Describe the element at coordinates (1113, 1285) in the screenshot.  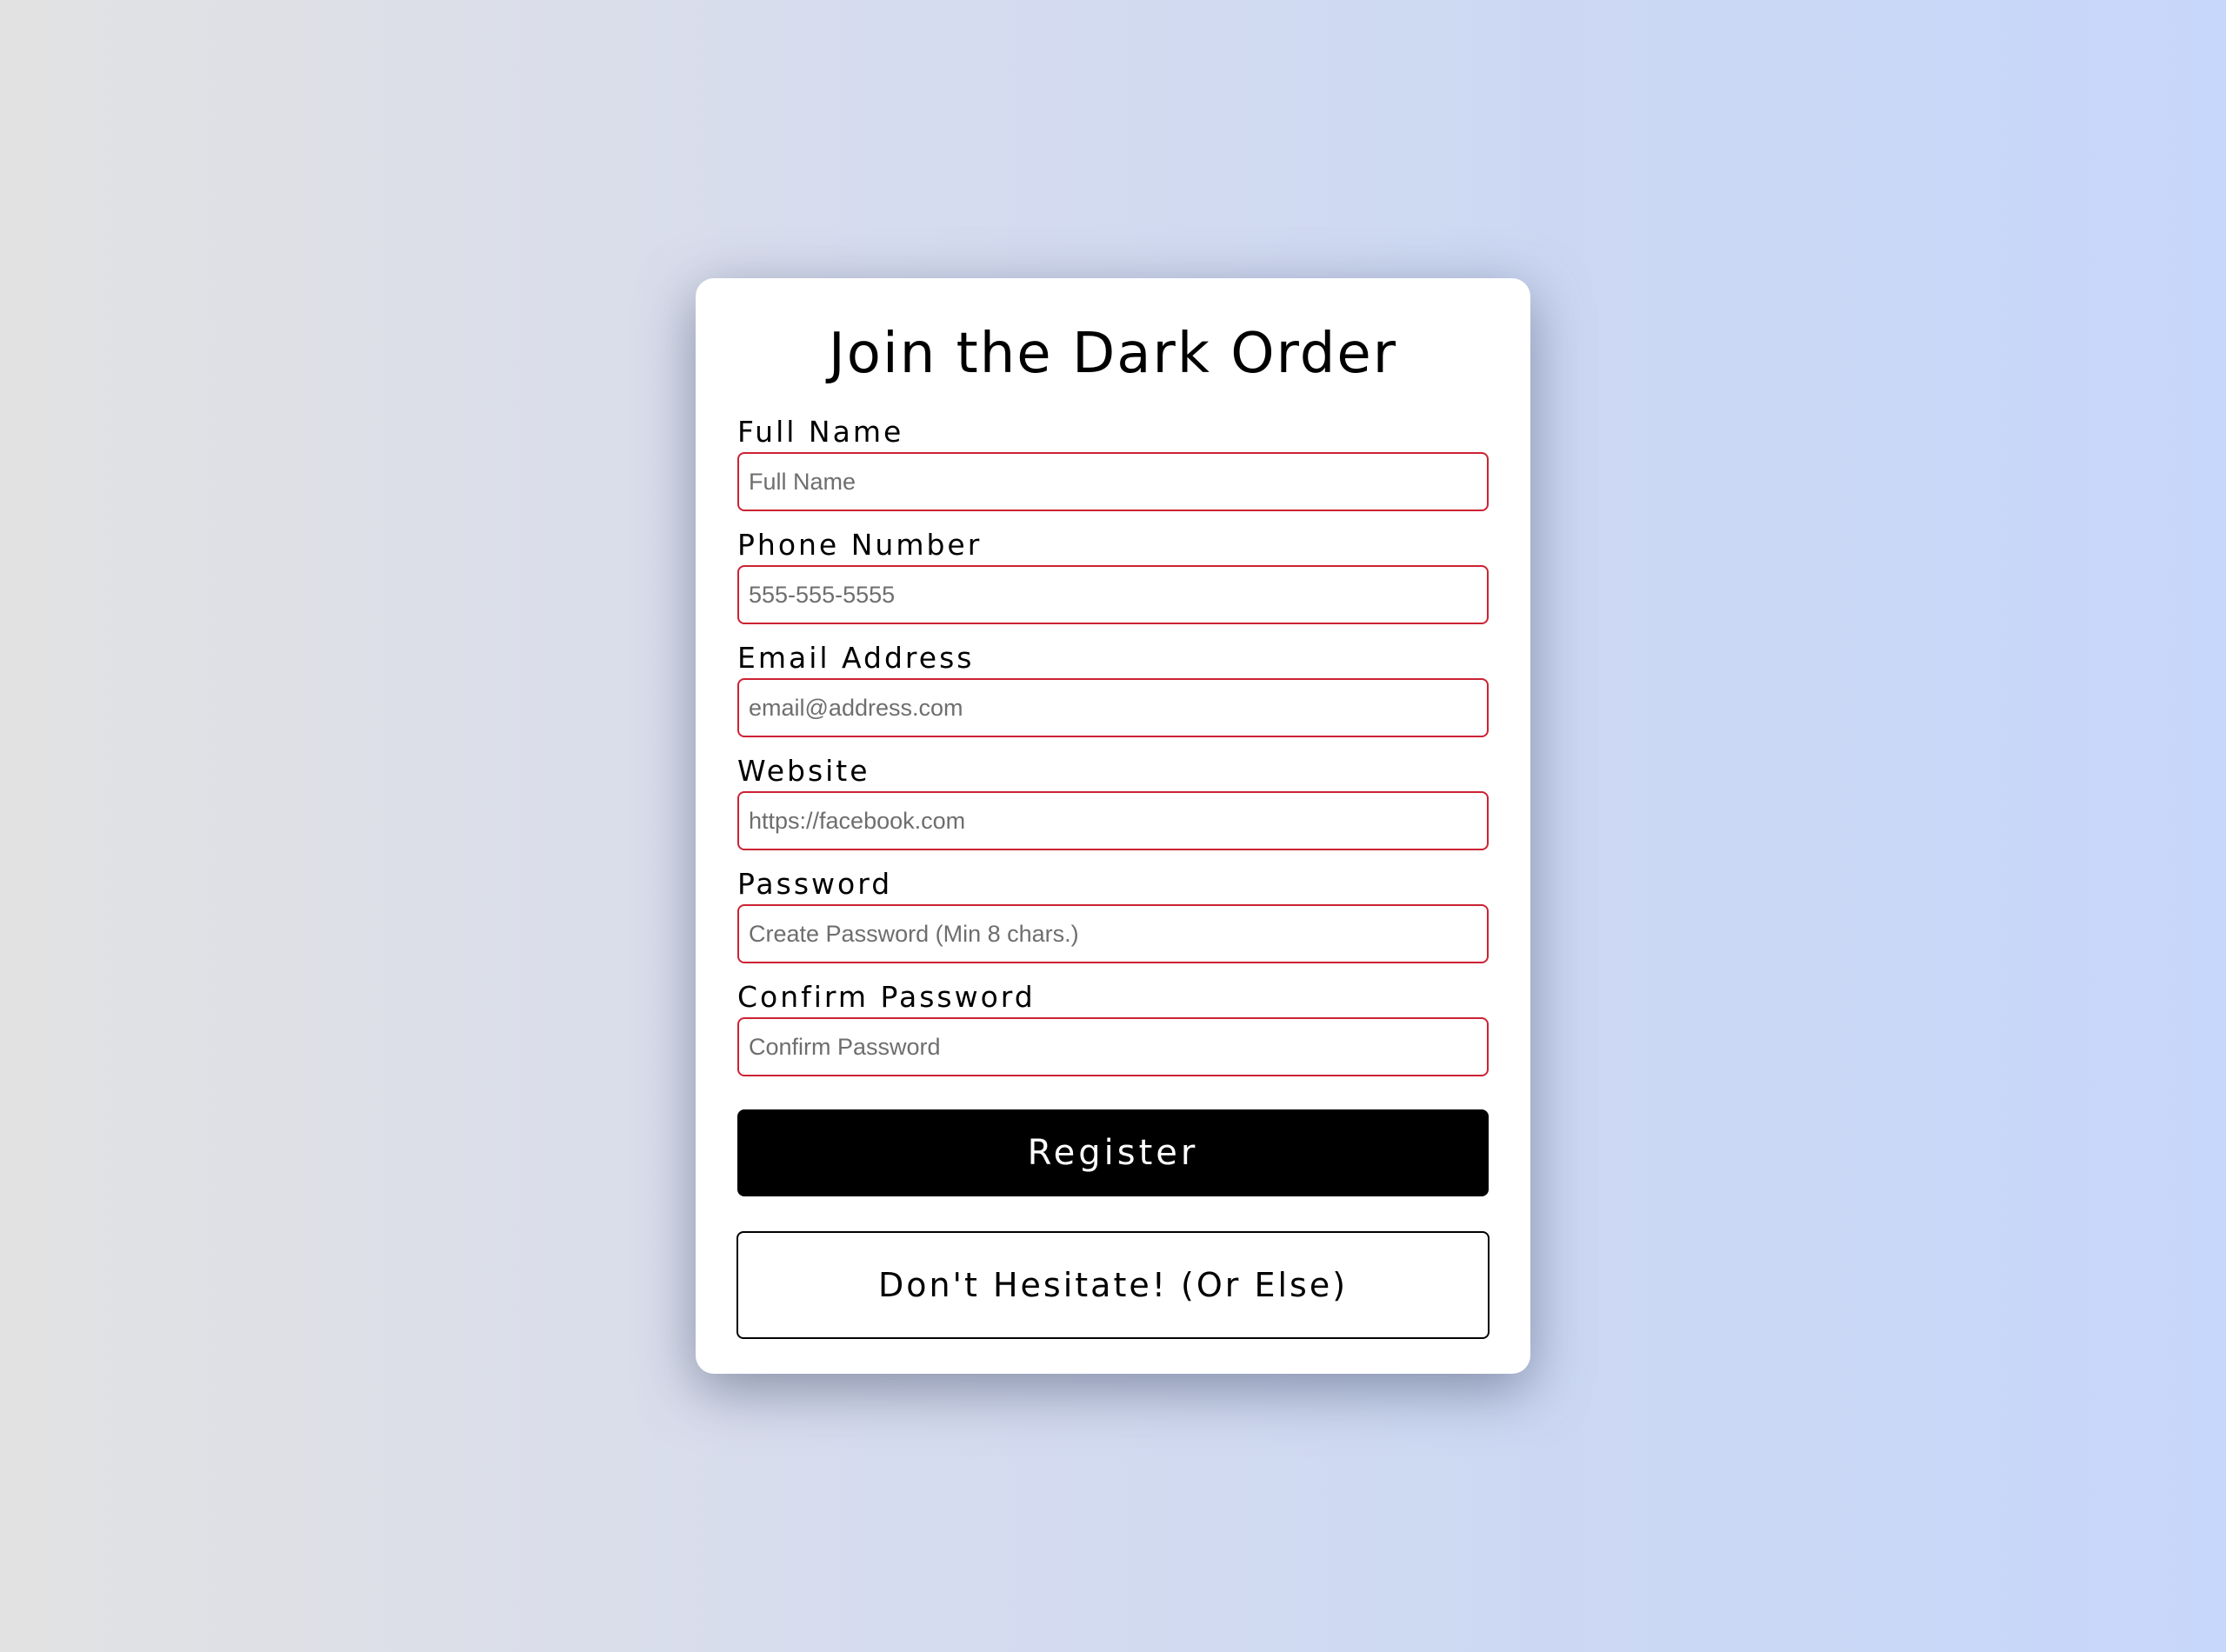
I see `dont-hesitate-button: Don't Hesitate! (Or Else)` at that location.